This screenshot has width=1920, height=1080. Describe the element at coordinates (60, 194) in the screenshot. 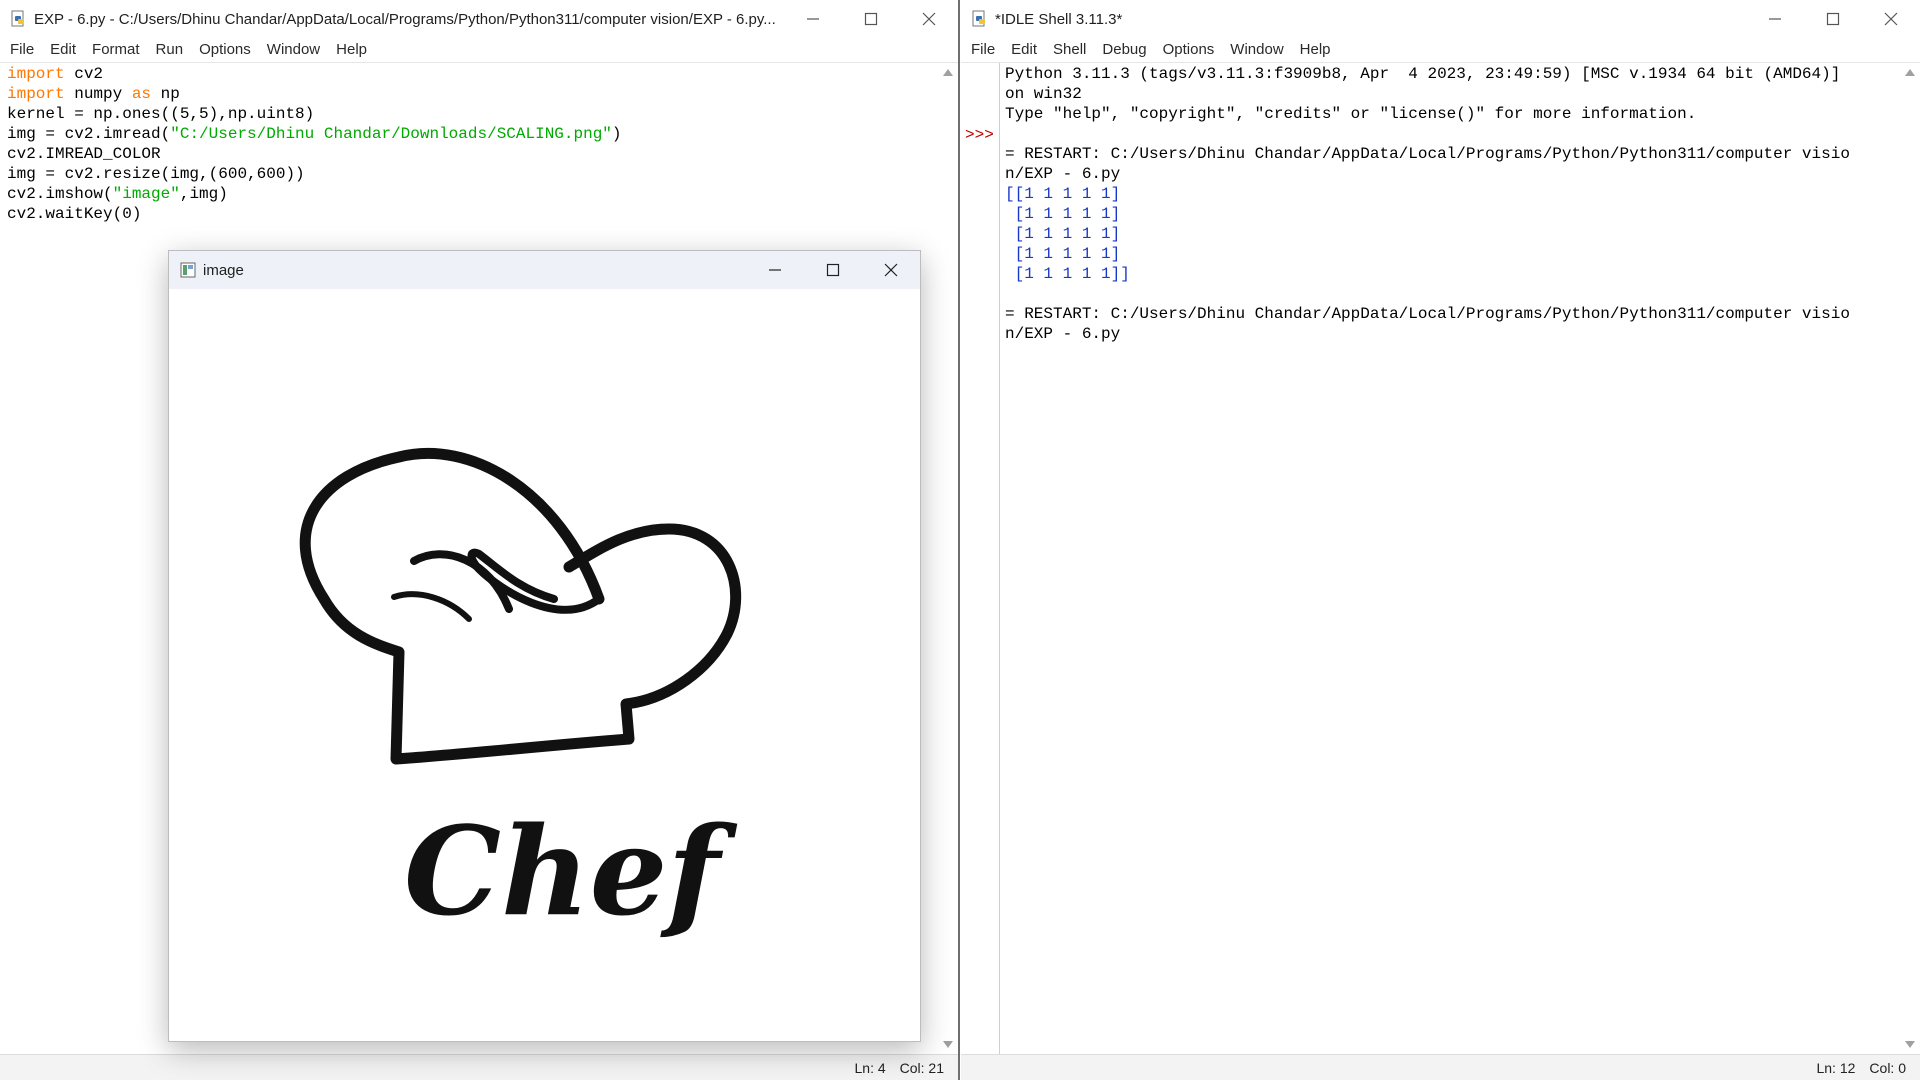

I see `code-text: cv2.imshow(` at that location.